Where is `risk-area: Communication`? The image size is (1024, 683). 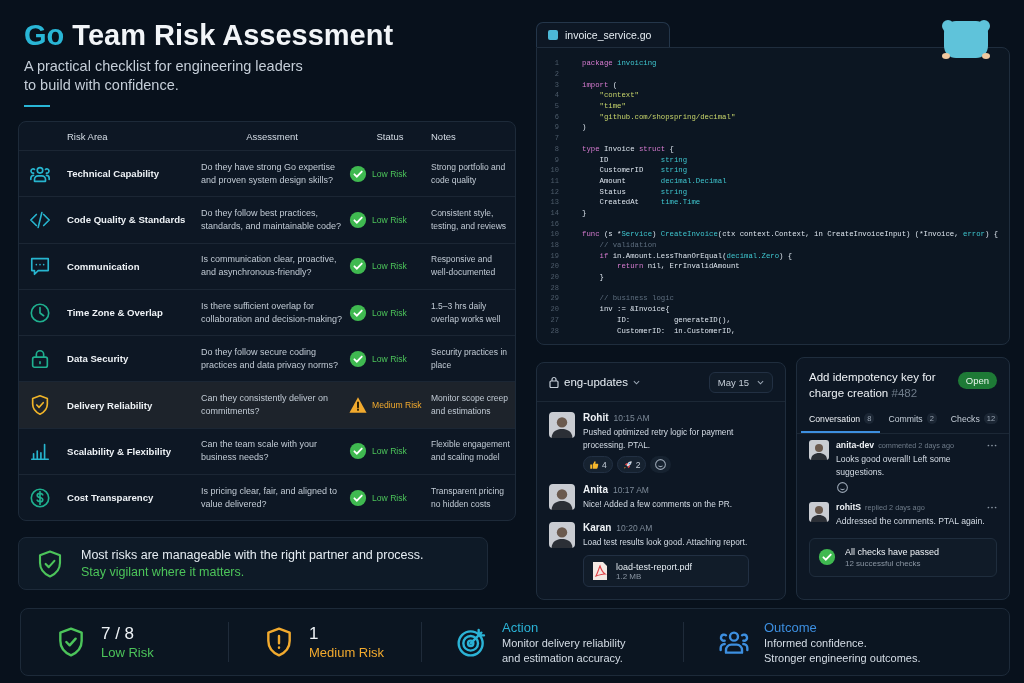
risk-area: Communication is located at coordinates (128, 266).